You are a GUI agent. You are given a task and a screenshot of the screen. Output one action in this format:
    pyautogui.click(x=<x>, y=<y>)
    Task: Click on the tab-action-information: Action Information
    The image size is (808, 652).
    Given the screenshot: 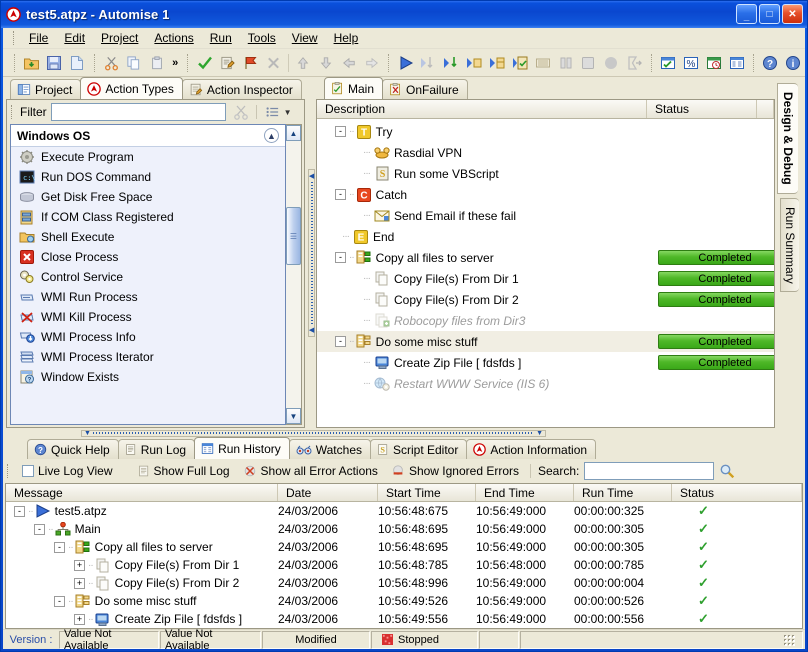 What is the action you would take?
    pyautogui.click(x=531, y=449)
    